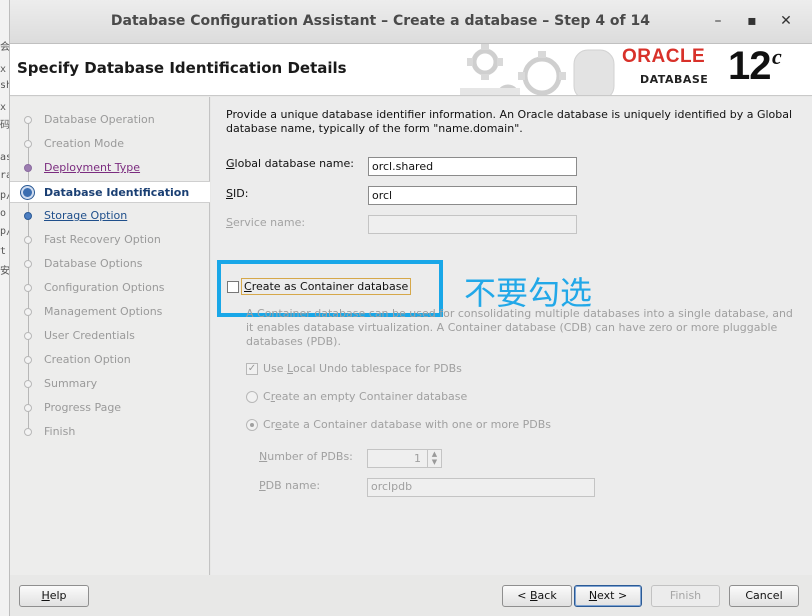 The image size is (812, 616). What do you see at coordinates (266, 222) in the screenshot?
I see `service-name-label: Service name:` at bounding box center [266, 222].